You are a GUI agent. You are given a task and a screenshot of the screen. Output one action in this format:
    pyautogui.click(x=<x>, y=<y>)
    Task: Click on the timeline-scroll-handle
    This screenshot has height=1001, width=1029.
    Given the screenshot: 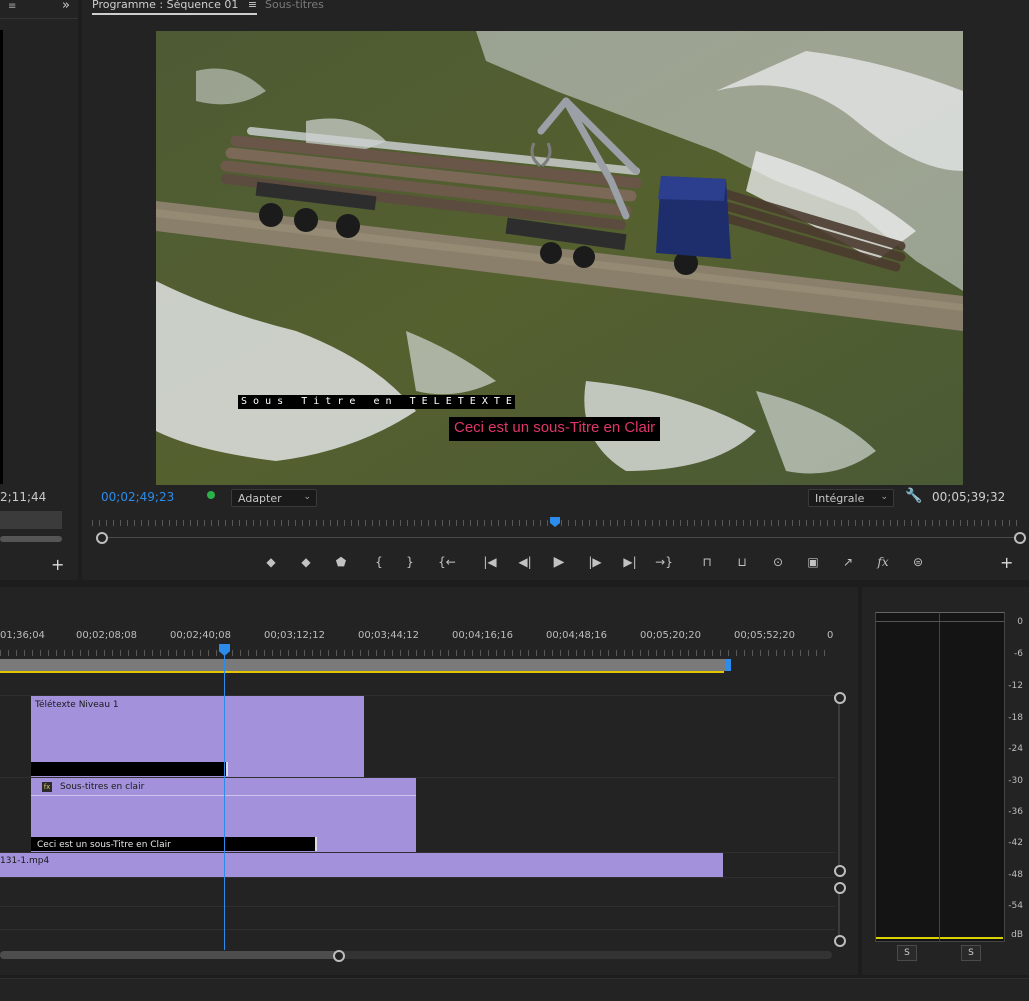 What is the action you would take?
    pyautogui.click(x=339, y=956)
    